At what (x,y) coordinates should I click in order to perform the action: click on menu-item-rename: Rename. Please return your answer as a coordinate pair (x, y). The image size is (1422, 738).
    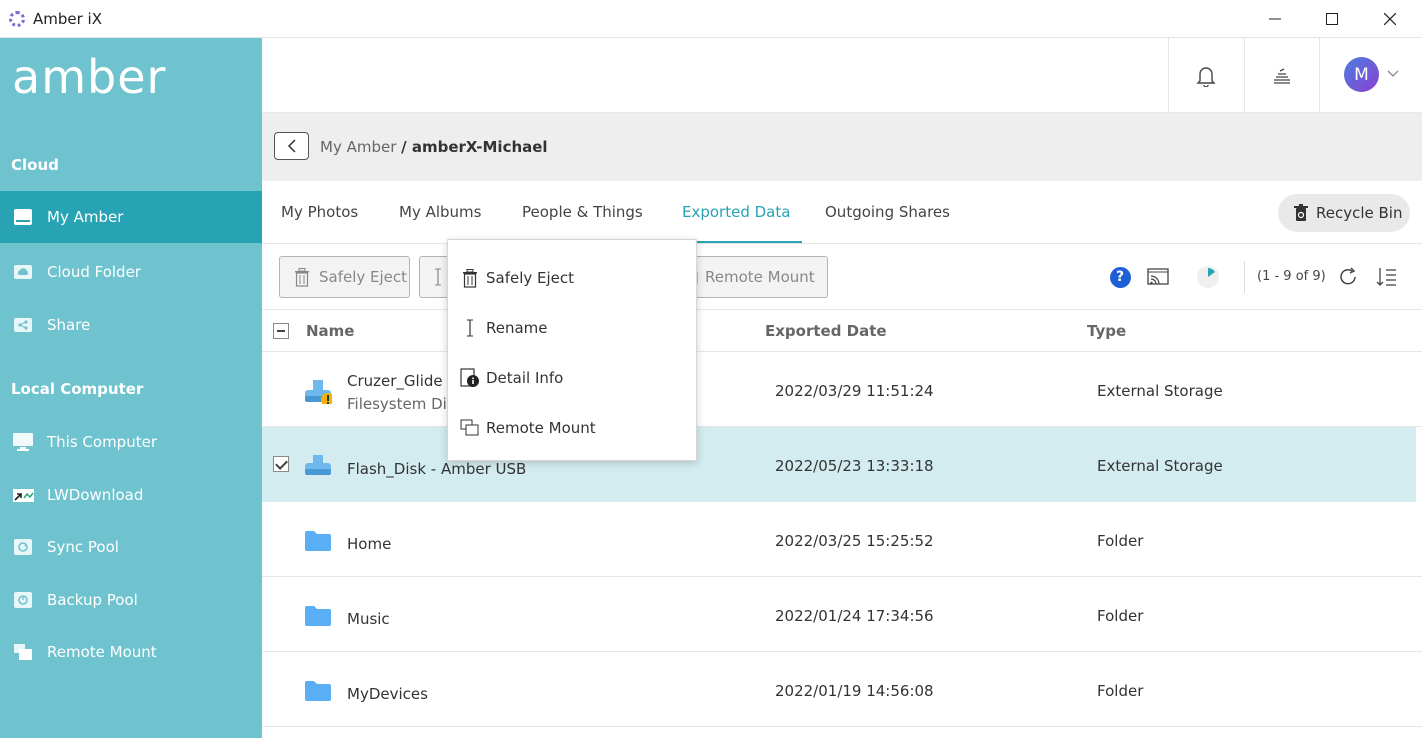
    Looking at the image, I should click on (572, 328).